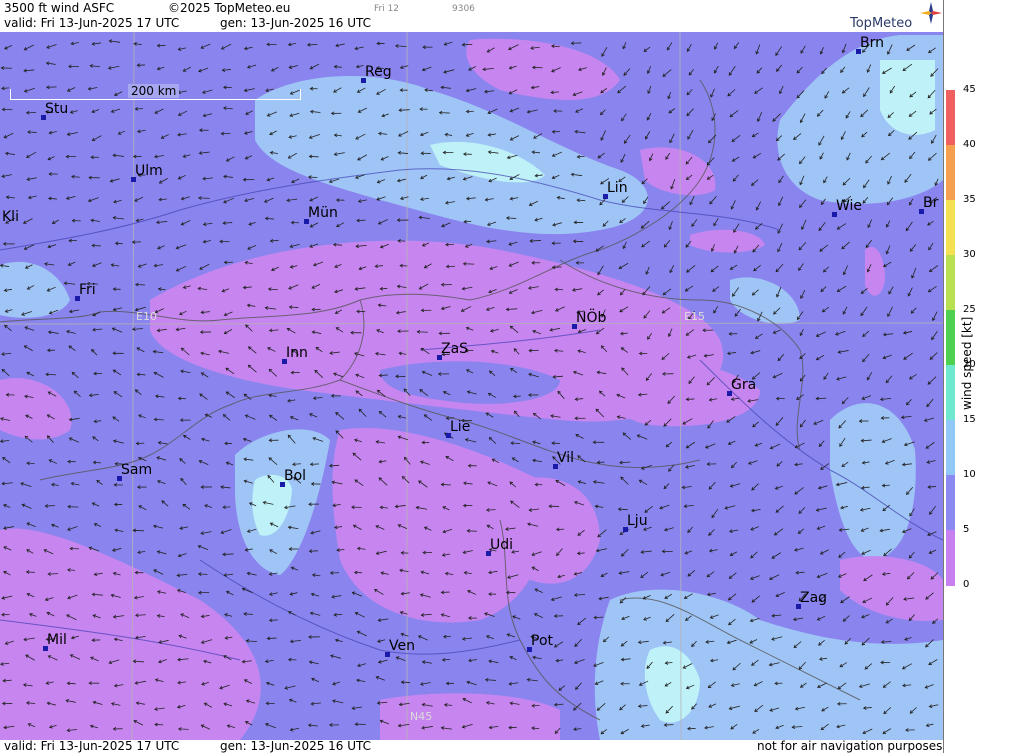  I want to click on legend-tick-label: 10, so click(969, 474).